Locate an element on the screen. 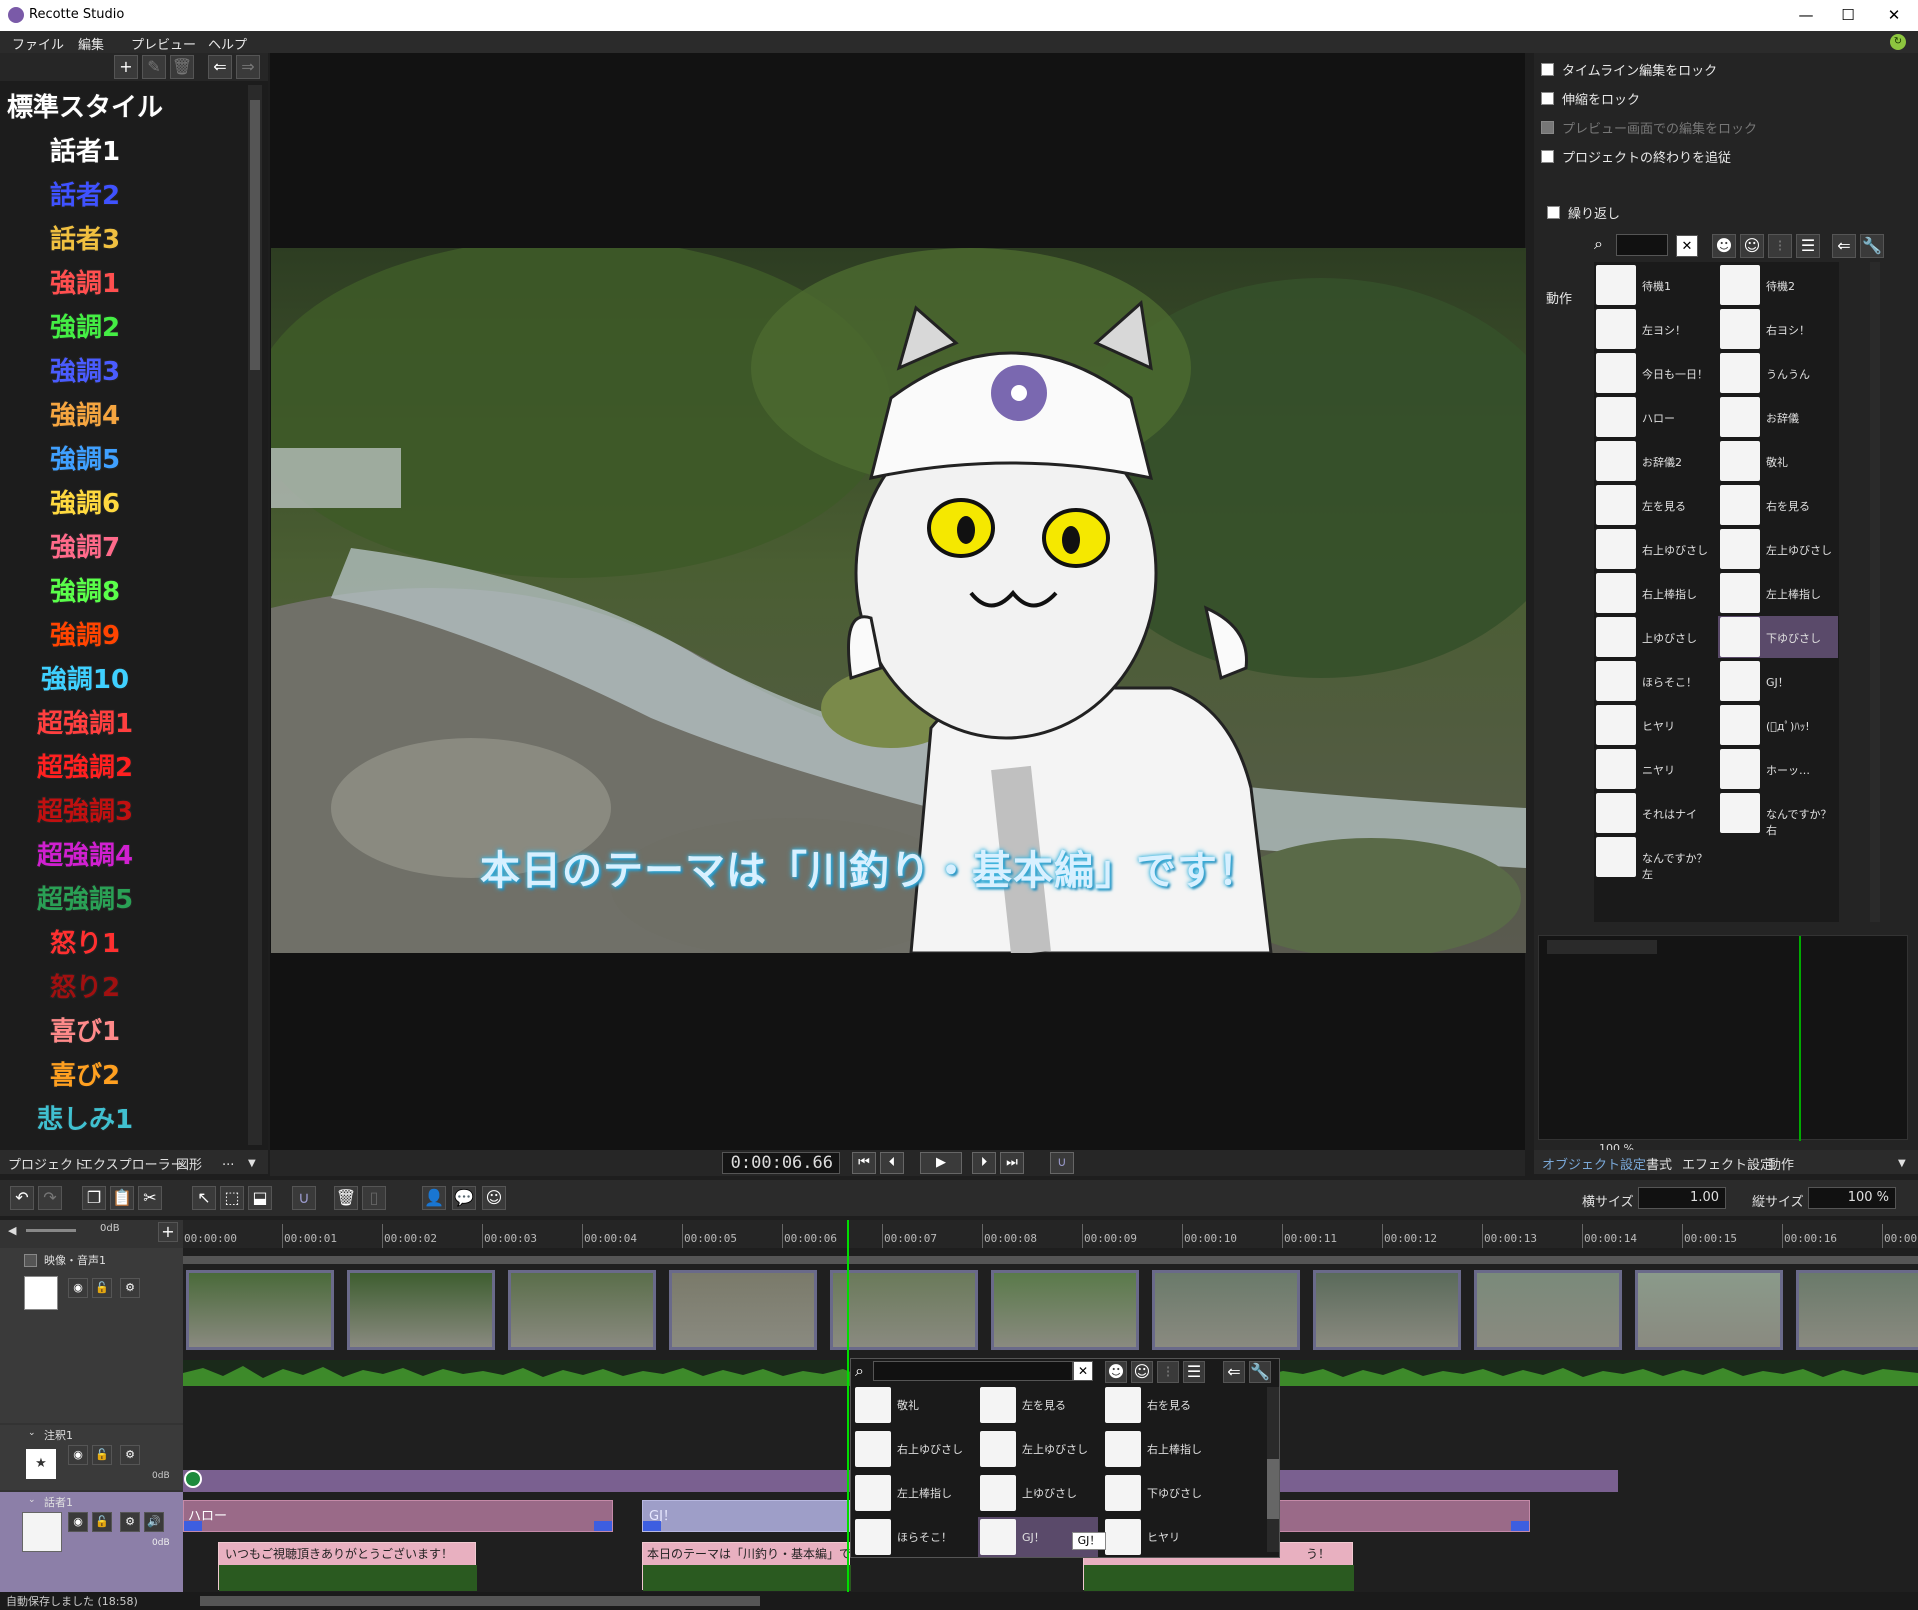 Image resolution: width=1918 pixels, height=1610 pixels. v-size-input: 100 % is located at coordinates (1852, 1198).